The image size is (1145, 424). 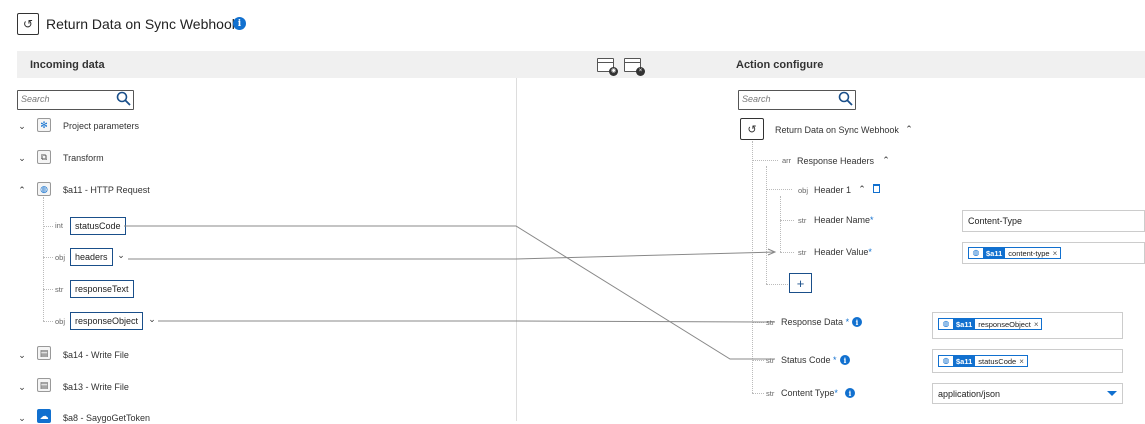 What do you see at coordinates (772, 252) in the screenshot?
I see `link-arrow` at bounding box center [772, 252].